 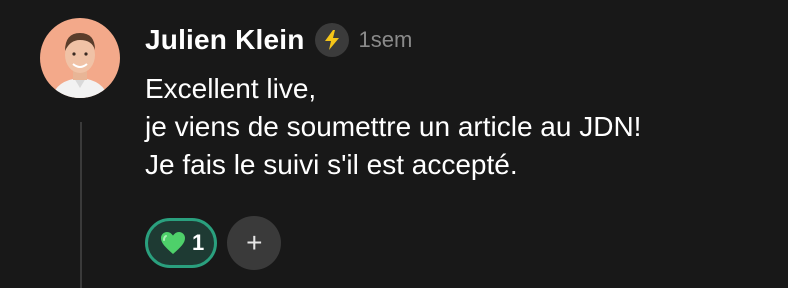 I want to click on lightning-icon, so click(x=331, y=40).